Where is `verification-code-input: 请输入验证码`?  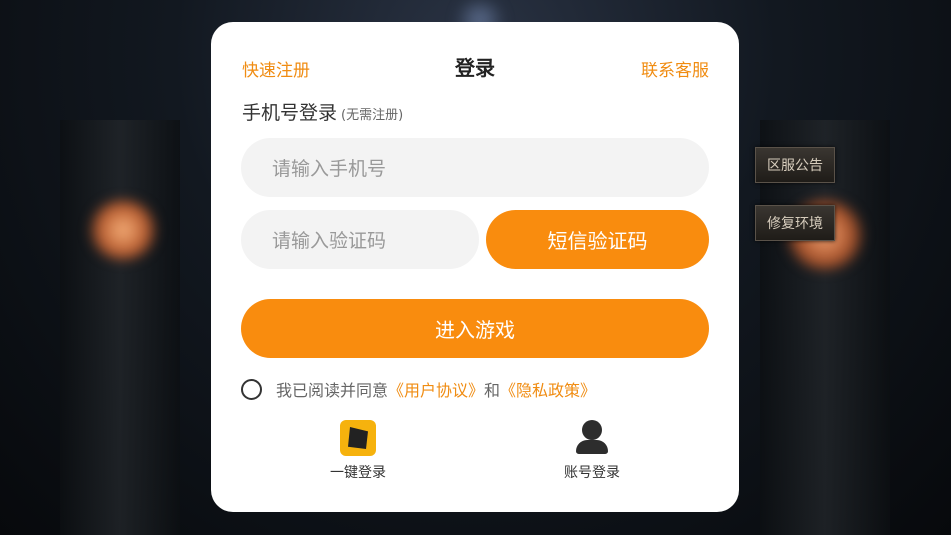
verification-code-input: 请输入验证码 is located at coordinates (360, 239).